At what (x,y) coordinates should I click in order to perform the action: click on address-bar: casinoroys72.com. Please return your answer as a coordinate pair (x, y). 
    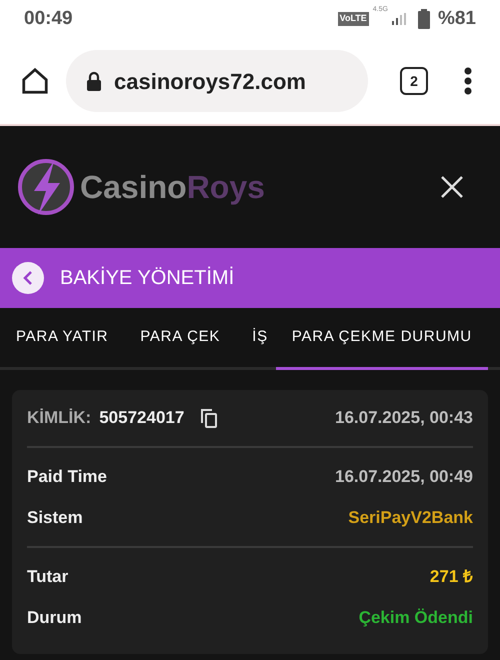
    Looking at the image, I should click on (217, 81).